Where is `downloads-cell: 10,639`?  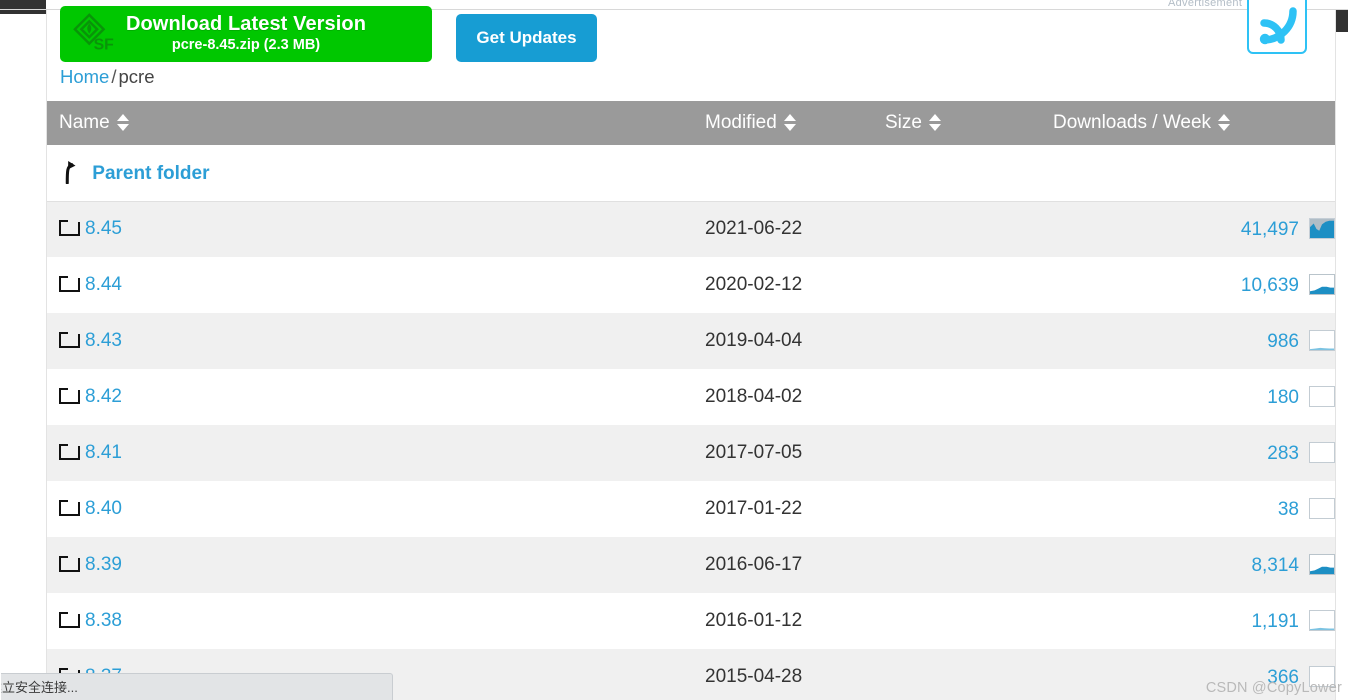 downloads-cell: 10,639 is located at coordinates (1188, 285).